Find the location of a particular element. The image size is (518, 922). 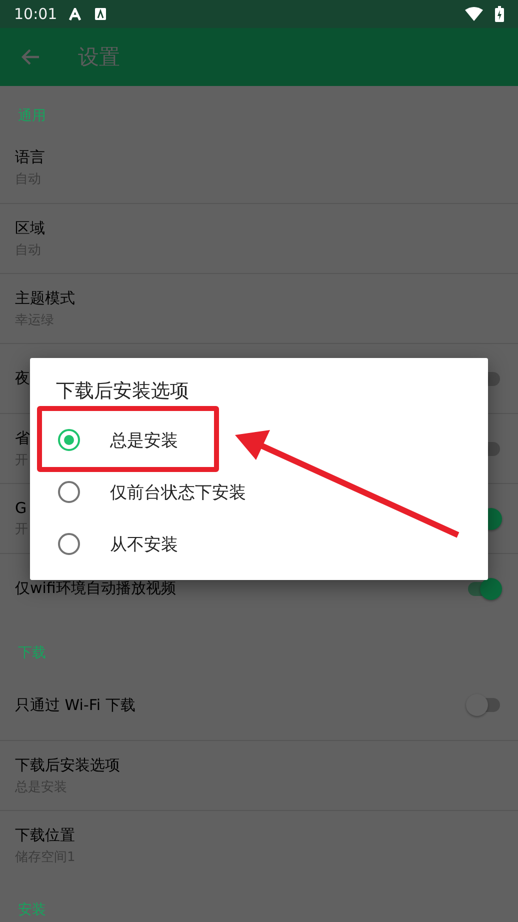

row-title: 夜 is located at coordinates (22, 378).